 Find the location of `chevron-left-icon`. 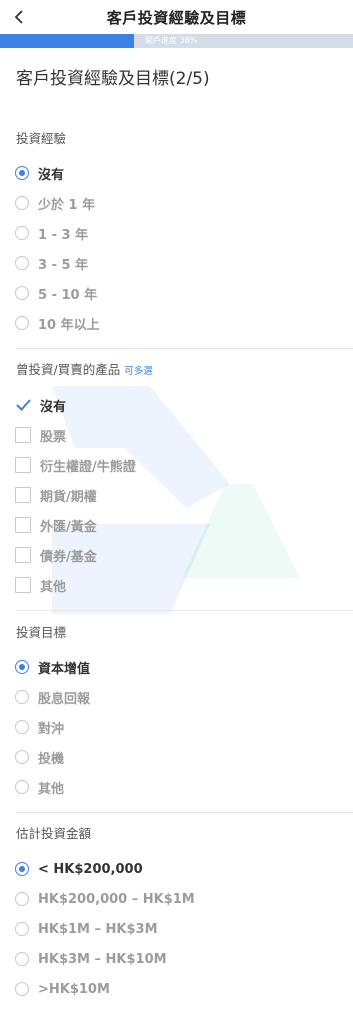

chevron-left-icon is located at coordinates (18, 17).